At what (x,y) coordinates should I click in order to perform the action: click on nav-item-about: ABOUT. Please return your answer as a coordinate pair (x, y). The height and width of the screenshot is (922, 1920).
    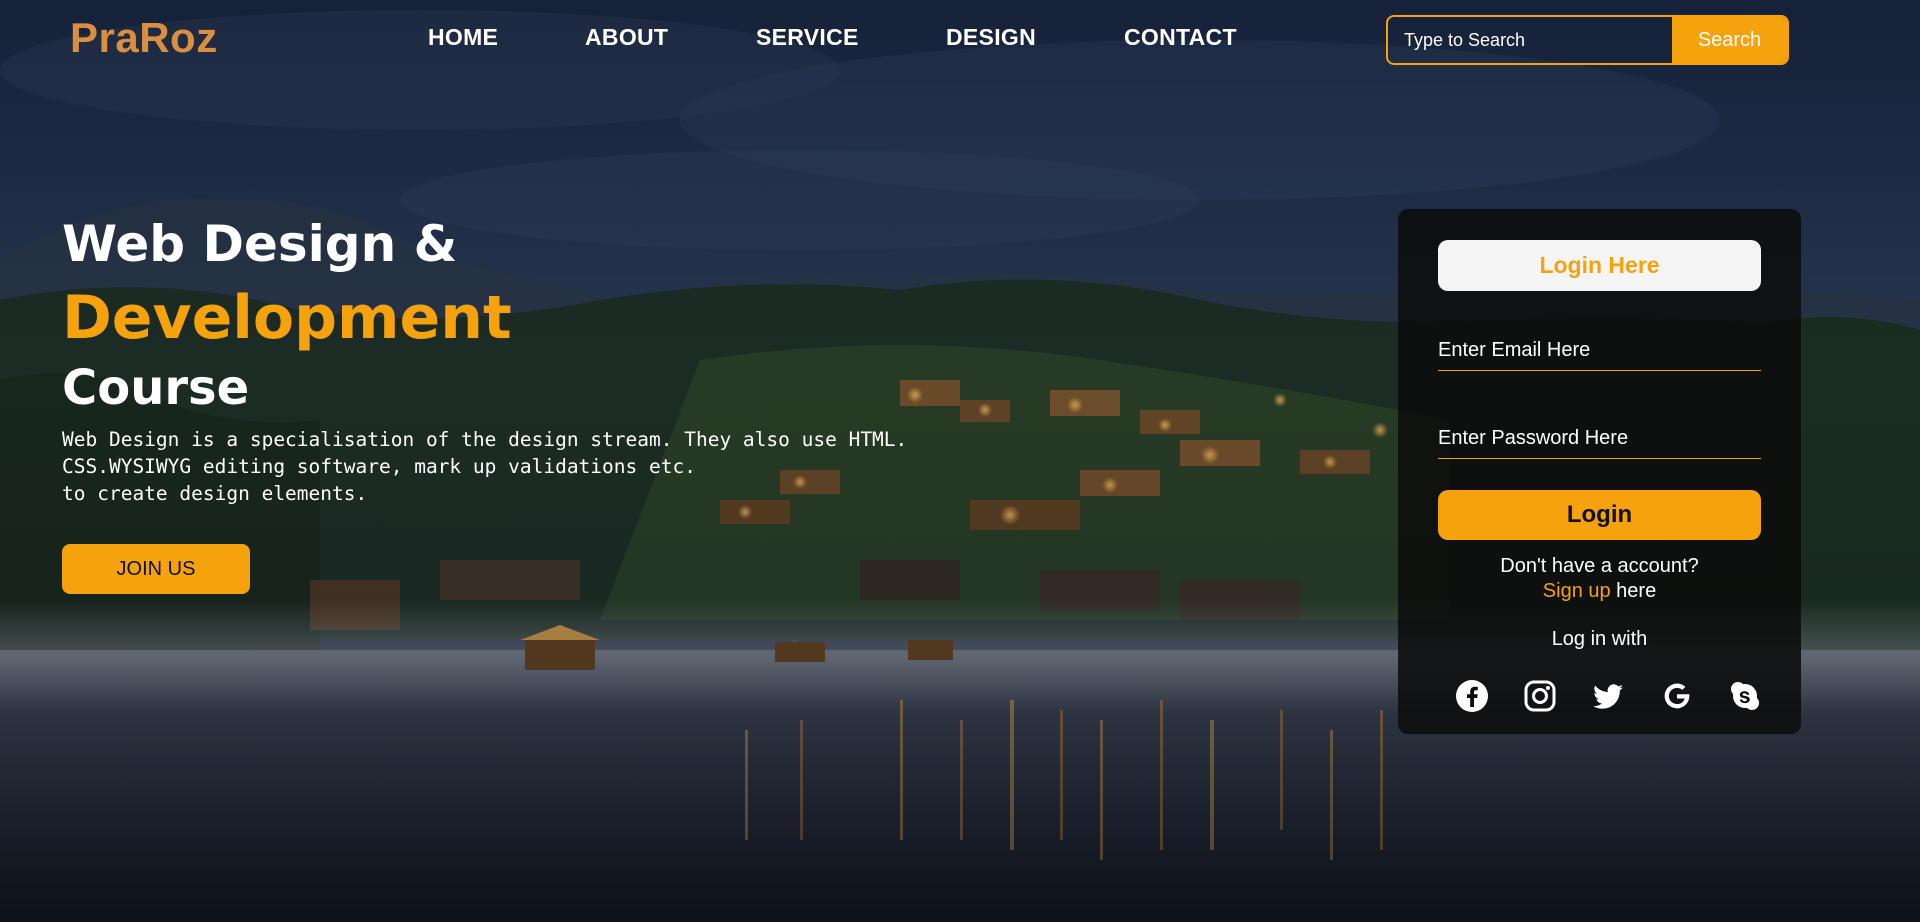
    Looking at the image, I should click on (626, 37).